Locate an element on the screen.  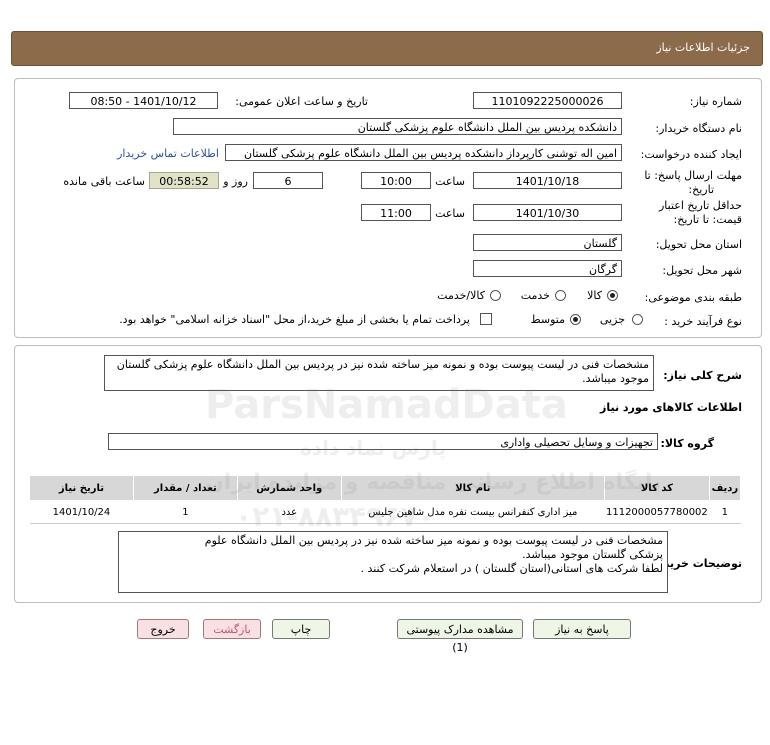
deadline-label: مهلت ارسال پاسخ: تا is located at coordinates (693, 175).